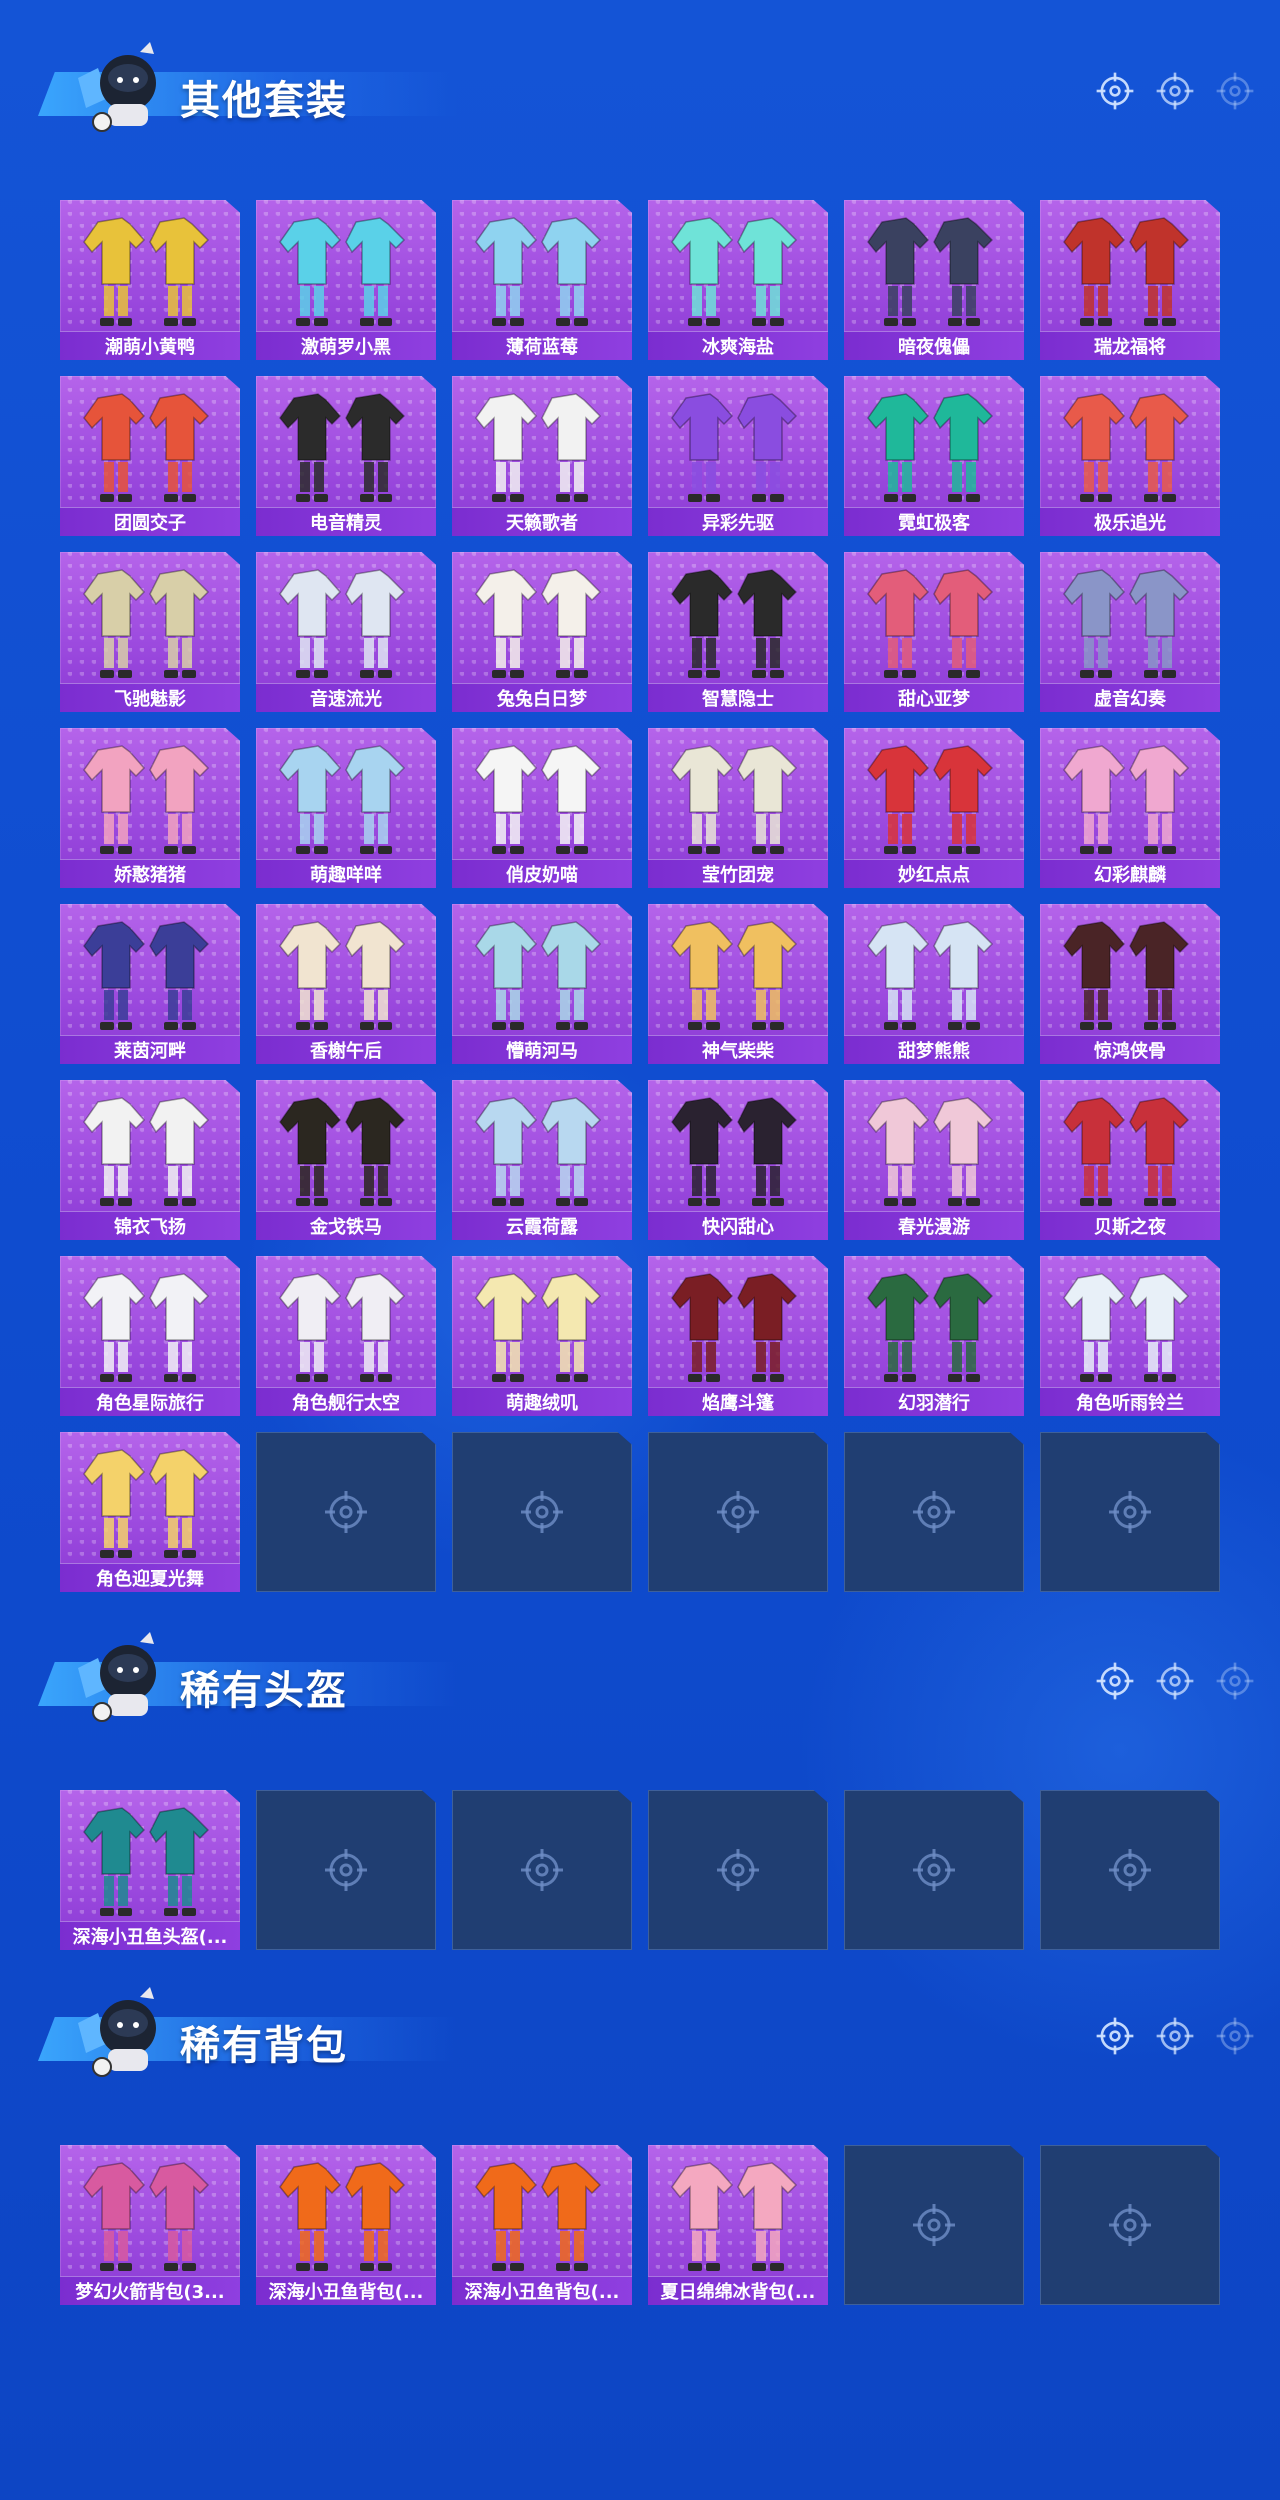 This screenshot has height=2500, width=1280. Describe the element at coordinates (542, 1336) in the screenshot. I see `item-card: 萌趣绒叽` at that location.